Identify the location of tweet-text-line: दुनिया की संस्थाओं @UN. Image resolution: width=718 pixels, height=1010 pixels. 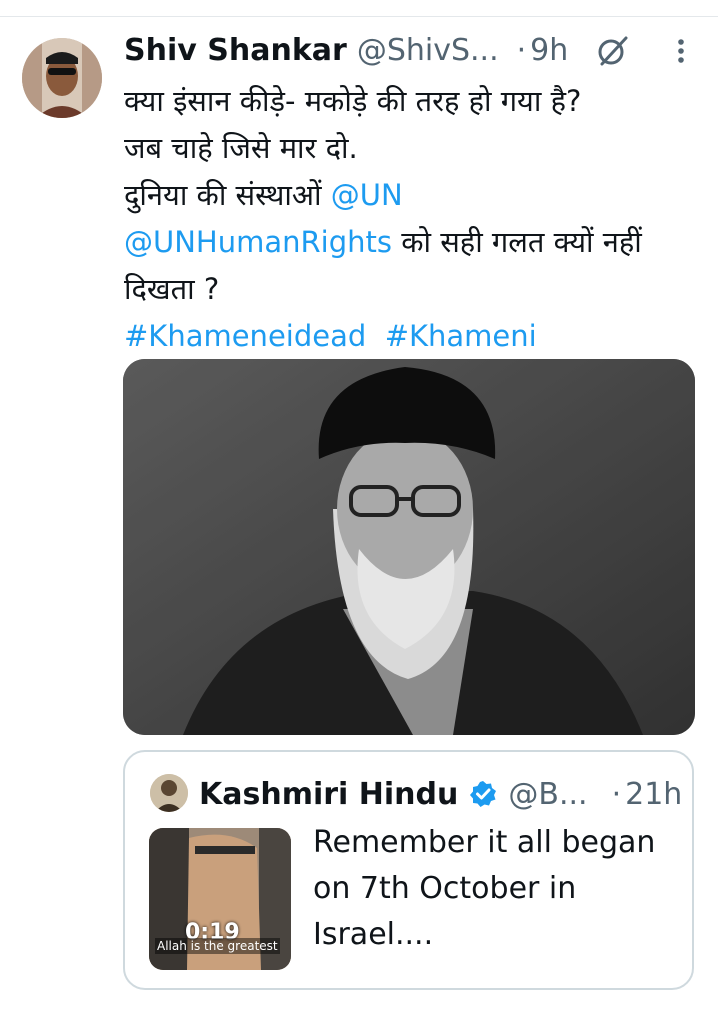
(414, 195).